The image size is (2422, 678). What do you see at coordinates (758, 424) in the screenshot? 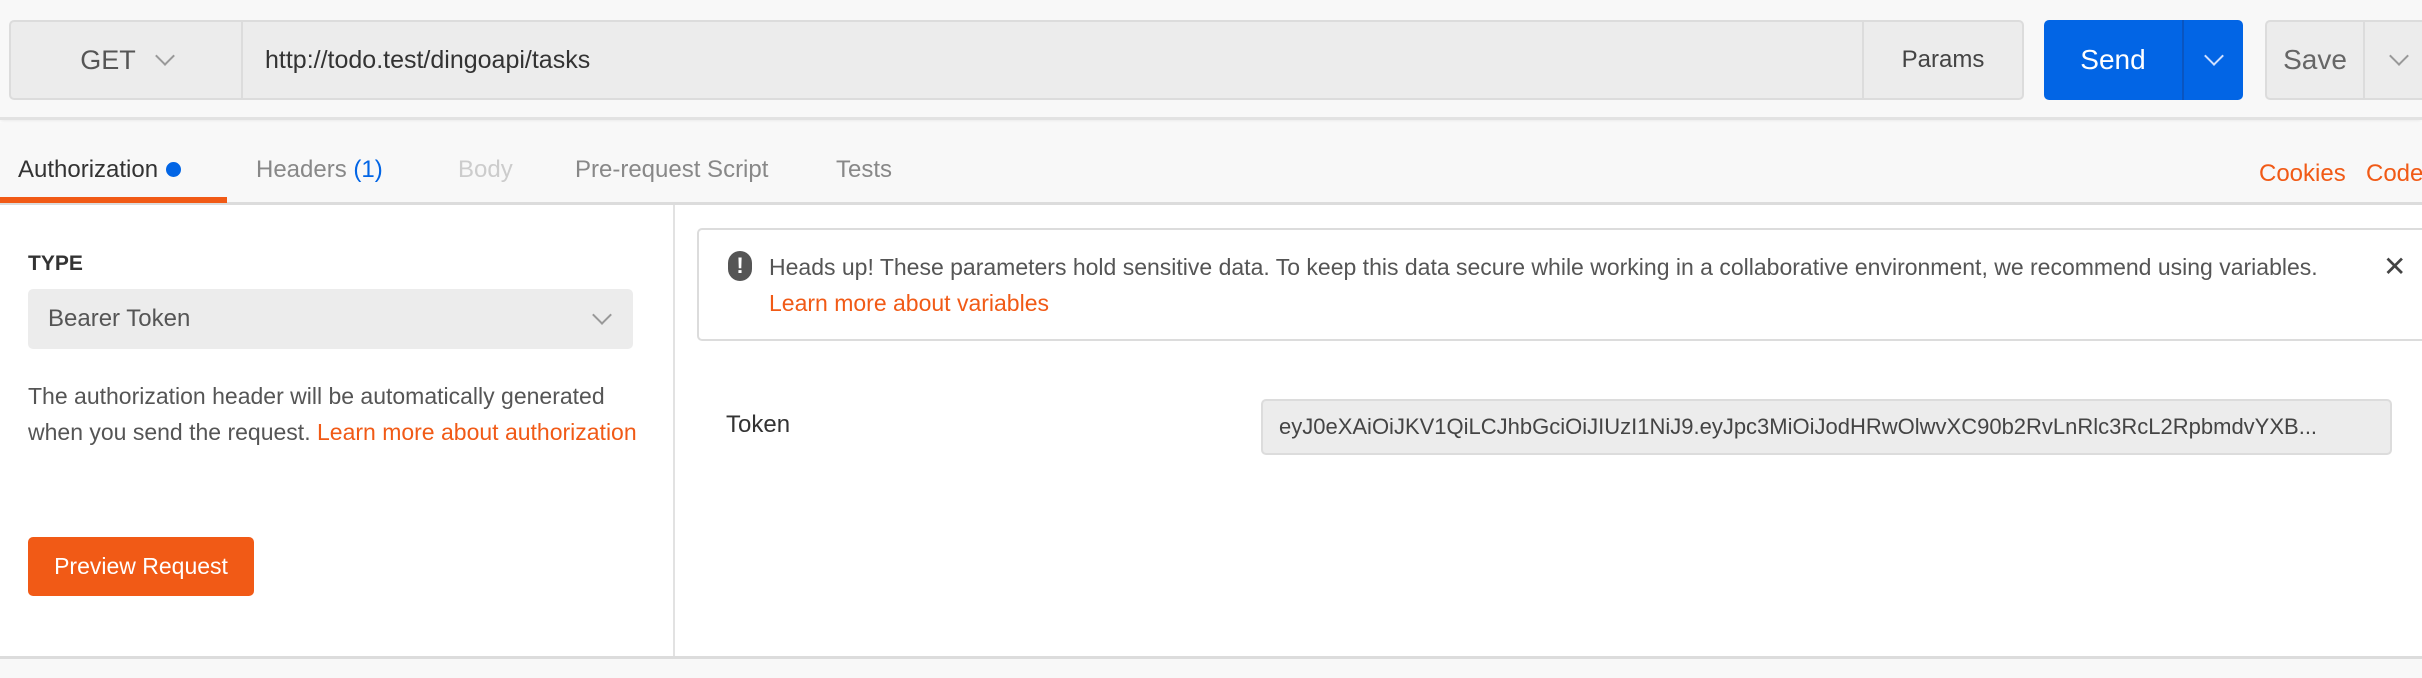
I see `token-label: Token` at bounding box center [758, 424].